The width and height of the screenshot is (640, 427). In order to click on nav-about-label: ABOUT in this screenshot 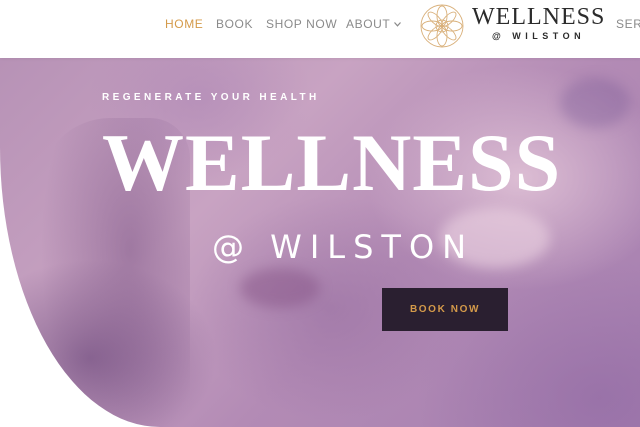, I will do `click(368, 24)`.